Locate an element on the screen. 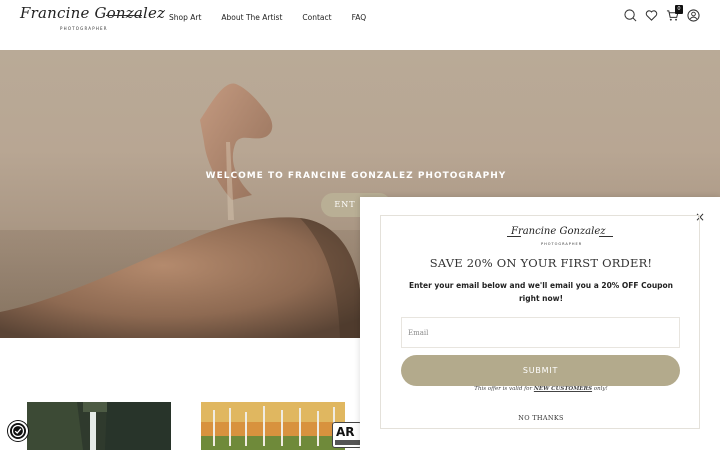 This screenshot has width=720, height=450. site-logo: Francine Gonzalez PHOTOGRAPHER is located at coordinates (92, 19).